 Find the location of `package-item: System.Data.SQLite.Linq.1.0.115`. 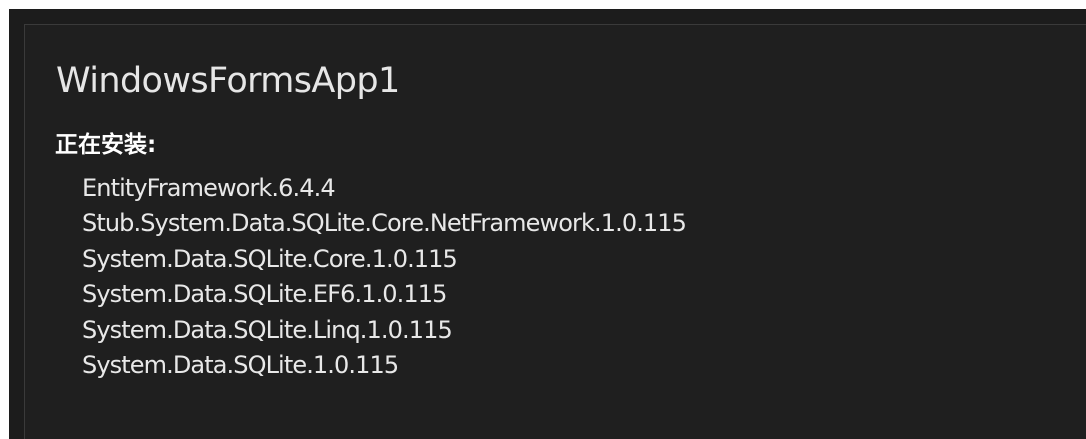

package-item: System.Data.SQLite.Linq.1.0.115 is located at coordinates (267, 329).